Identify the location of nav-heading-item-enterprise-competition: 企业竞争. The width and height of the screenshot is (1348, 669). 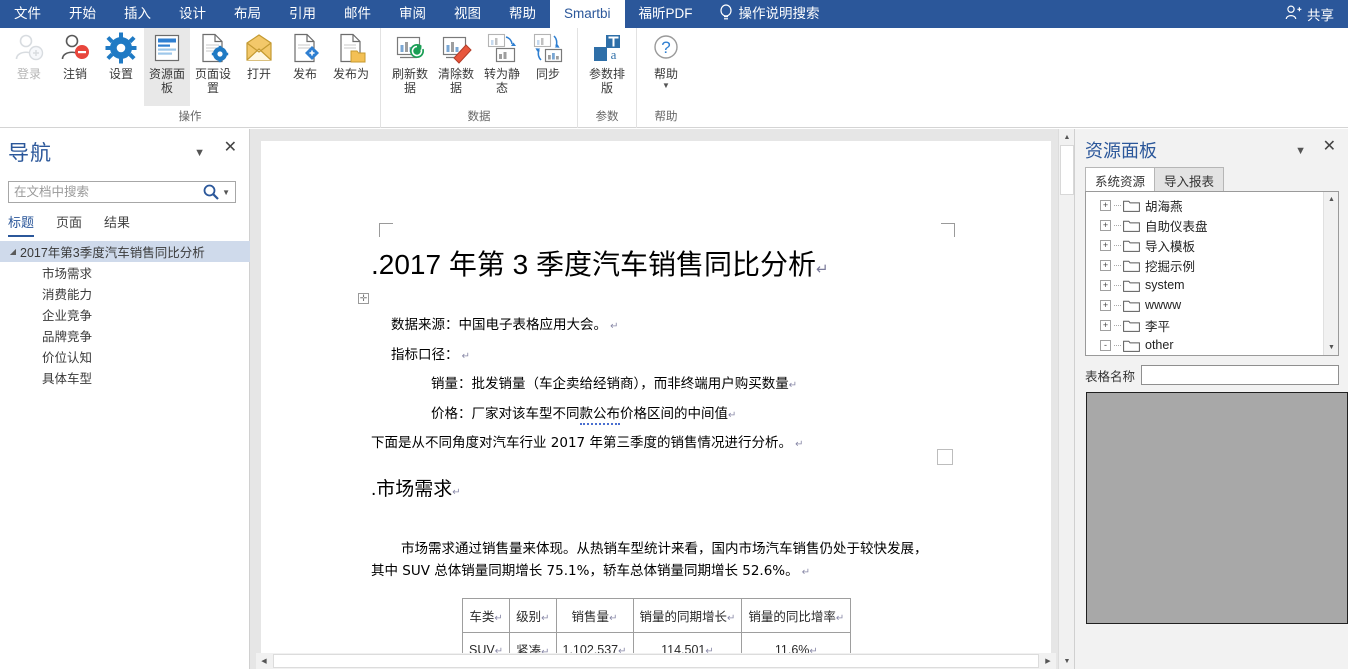
(125, 314).